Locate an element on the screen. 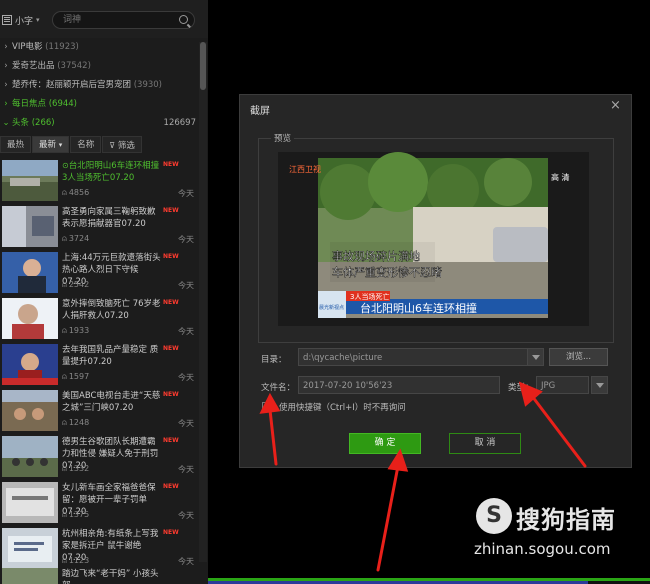  filter-label: 筛选 is located at coordinates (126, 146).